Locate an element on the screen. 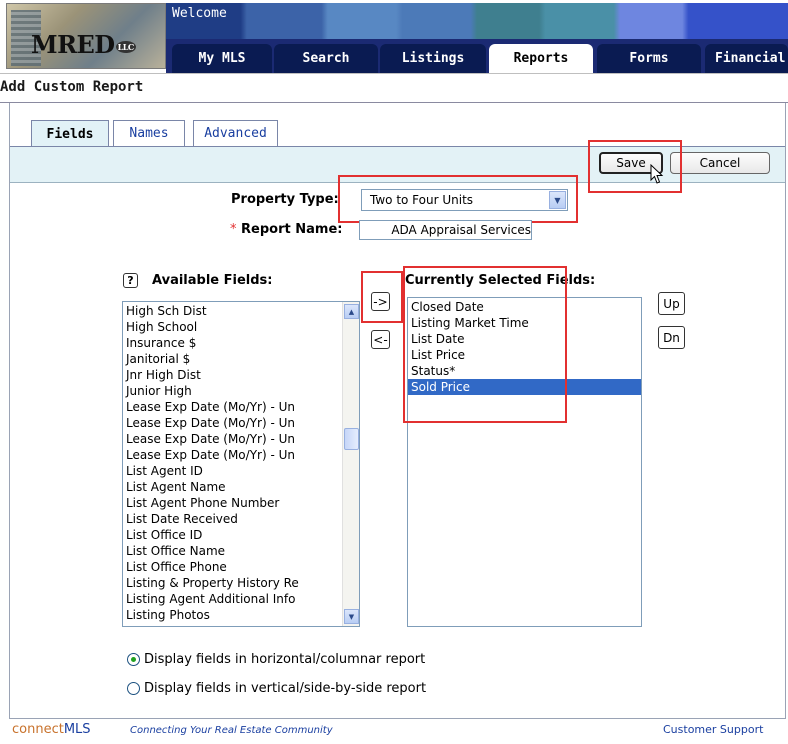 The image size is (788, 744). available-field-item: List Office Name is located at coordinates (241, 551).